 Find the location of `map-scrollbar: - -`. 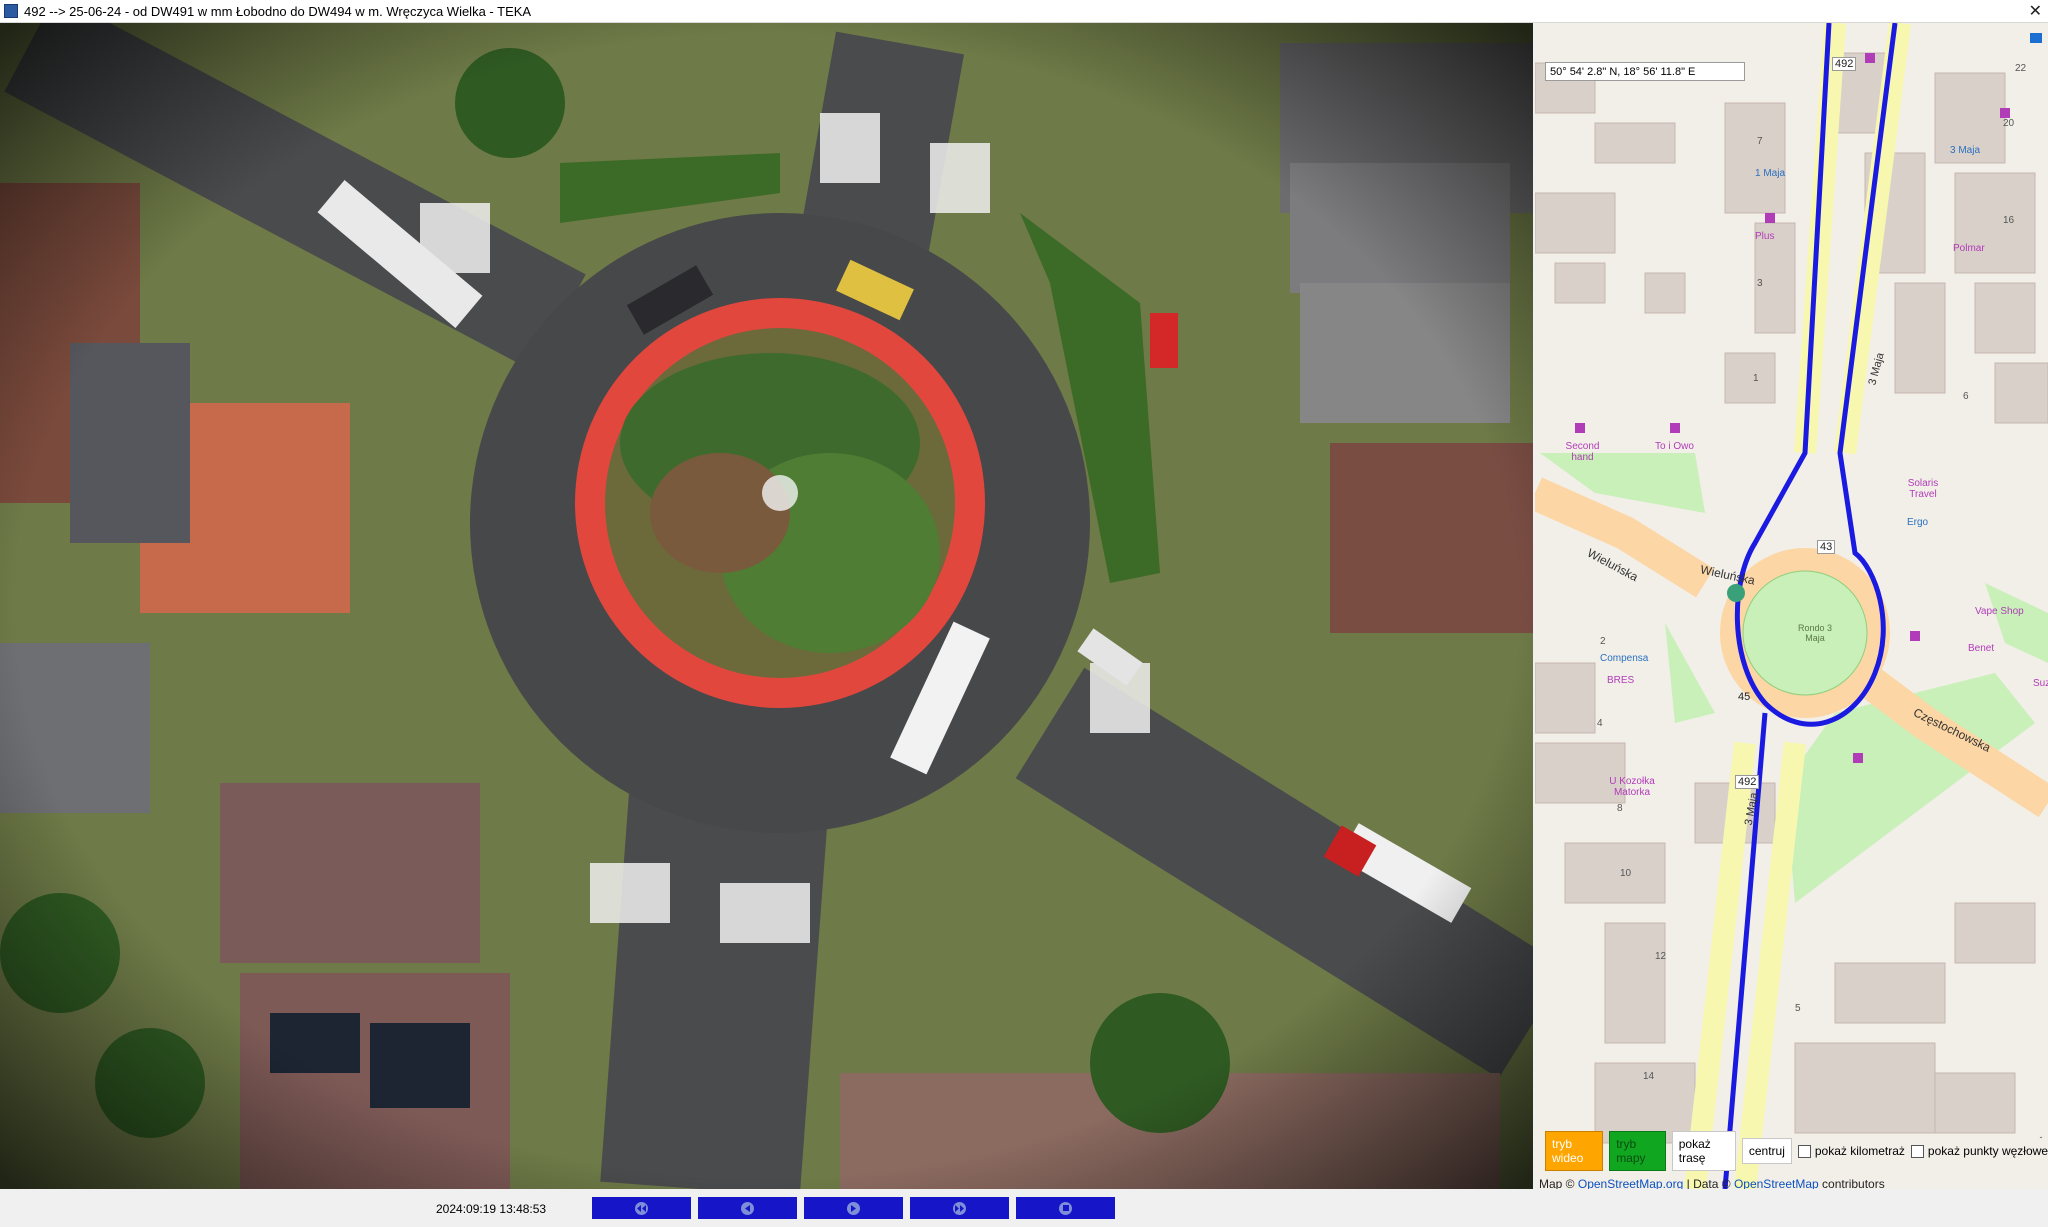

map-scrollbar: - - is located at coordinates (2041, 1151).